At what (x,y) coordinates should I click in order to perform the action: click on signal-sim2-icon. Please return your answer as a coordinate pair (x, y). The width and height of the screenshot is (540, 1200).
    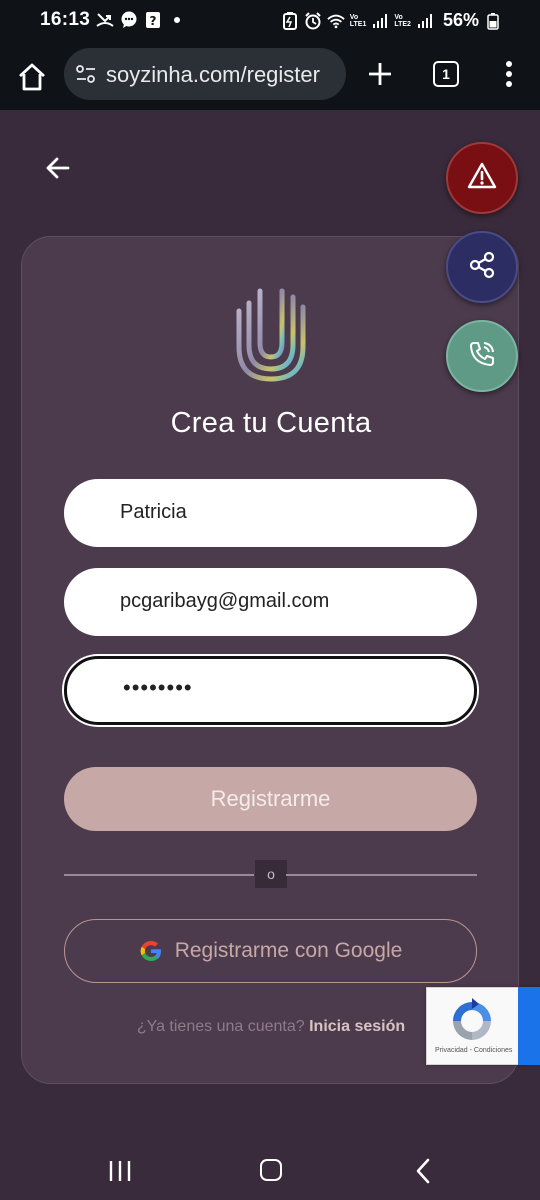
    Looking at the image, I should click on (425, 21).